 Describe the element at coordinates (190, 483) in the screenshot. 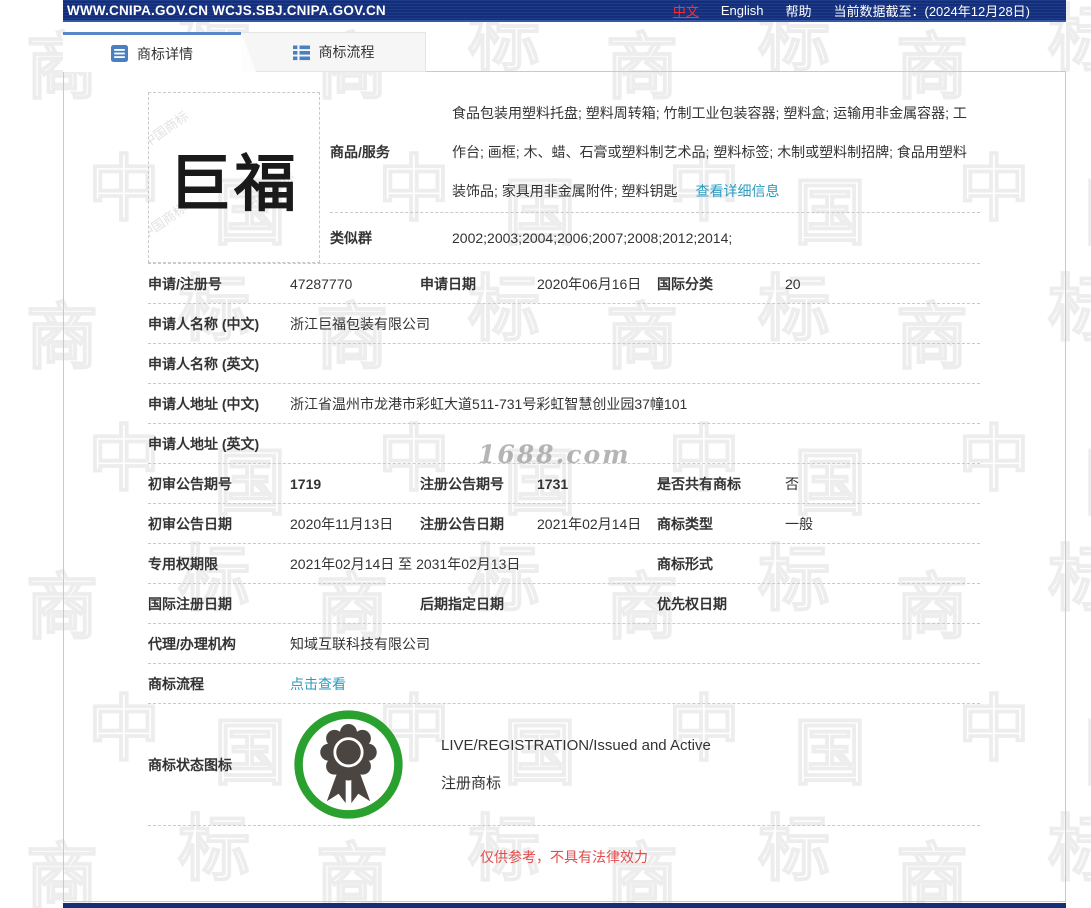

I see `first-pub-no-label: 初审公告期号` at that location.